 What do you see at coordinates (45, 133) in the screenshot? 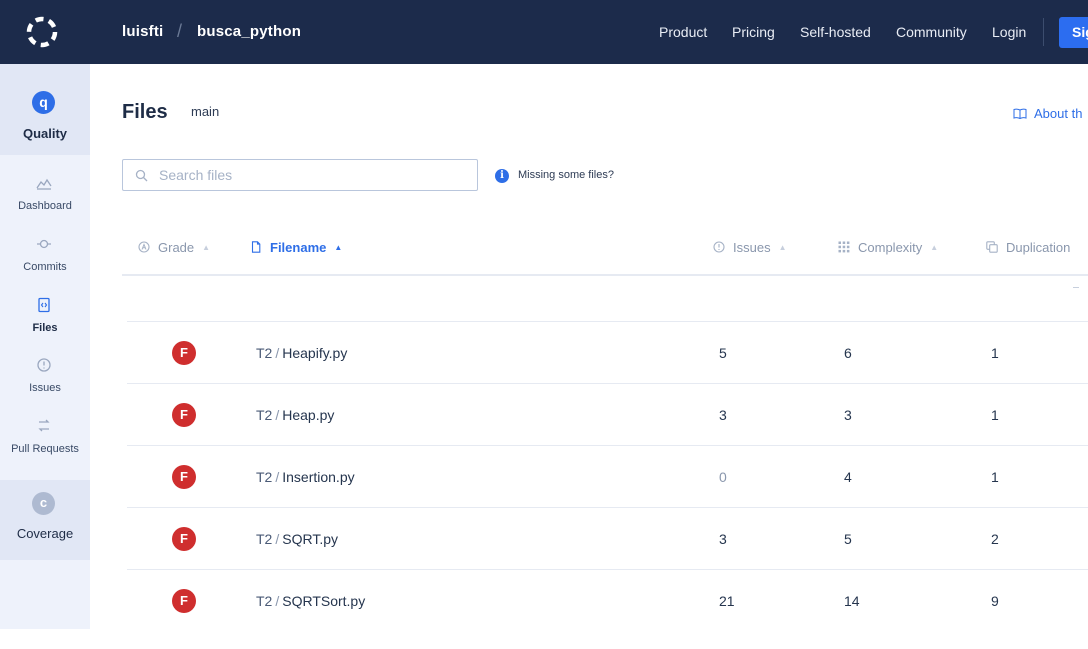
I see `sidebar-quality-label: Quality` at bounding box center [45, 133].